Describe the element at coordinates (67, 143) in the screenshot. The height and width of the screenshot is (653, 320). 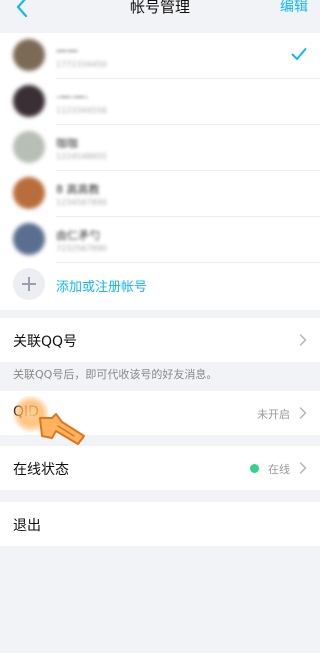
I see `account-name: 咖咖` at that location.